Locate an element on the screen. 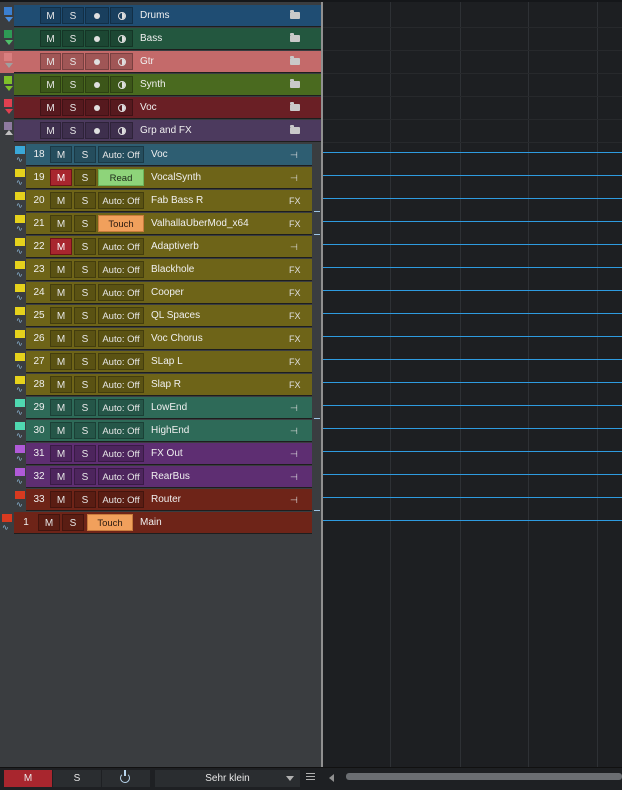 The height and width of the screenshot is (790, 622). track-name: Drums is located at coordinates (154, 16).